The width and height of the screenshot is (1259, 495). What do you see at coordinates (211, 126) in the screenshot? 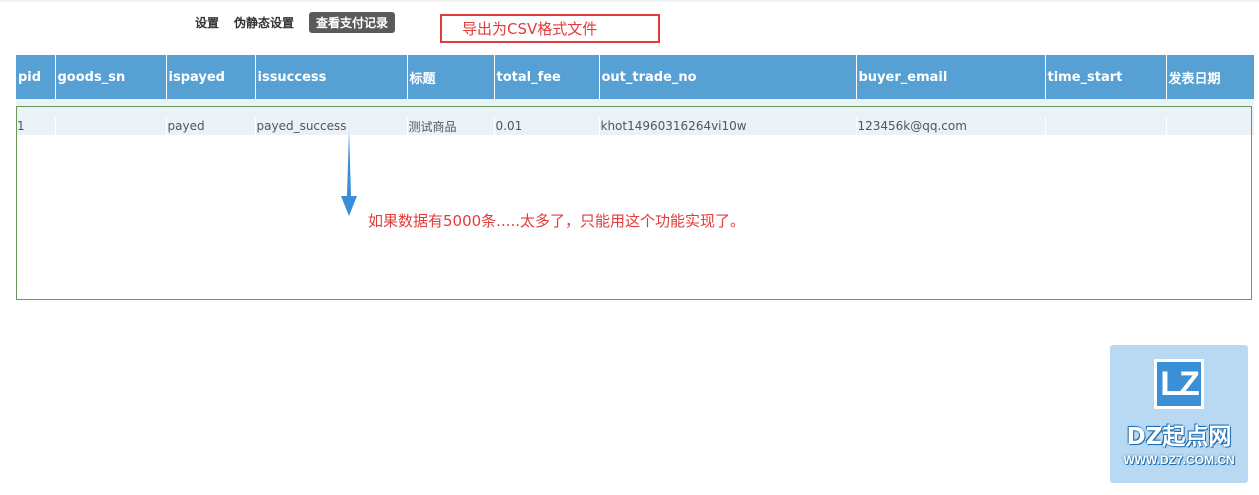
I see `cell-ispayed: payed` at bounding box center [211, 126].